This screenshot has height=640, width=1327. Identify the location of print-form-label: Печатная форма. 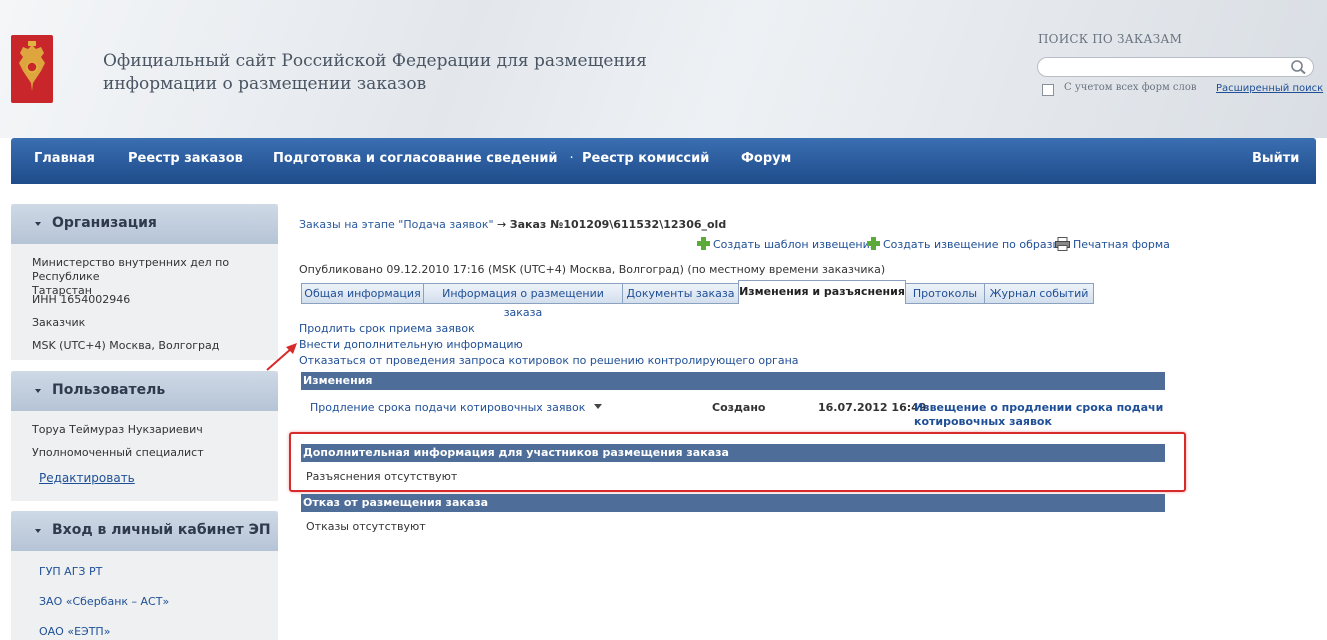
(1121, 244).